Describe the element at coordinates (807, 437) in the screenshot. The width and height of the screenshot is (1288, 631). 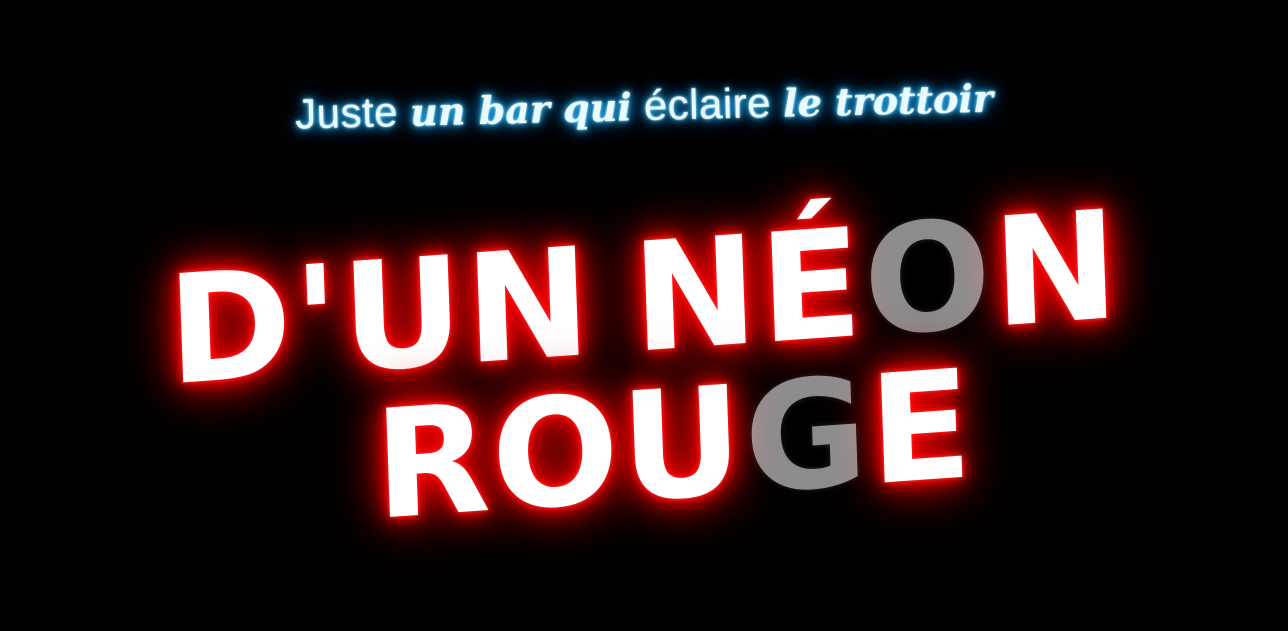
I see `headline-letter-g-dim: G` at that location.